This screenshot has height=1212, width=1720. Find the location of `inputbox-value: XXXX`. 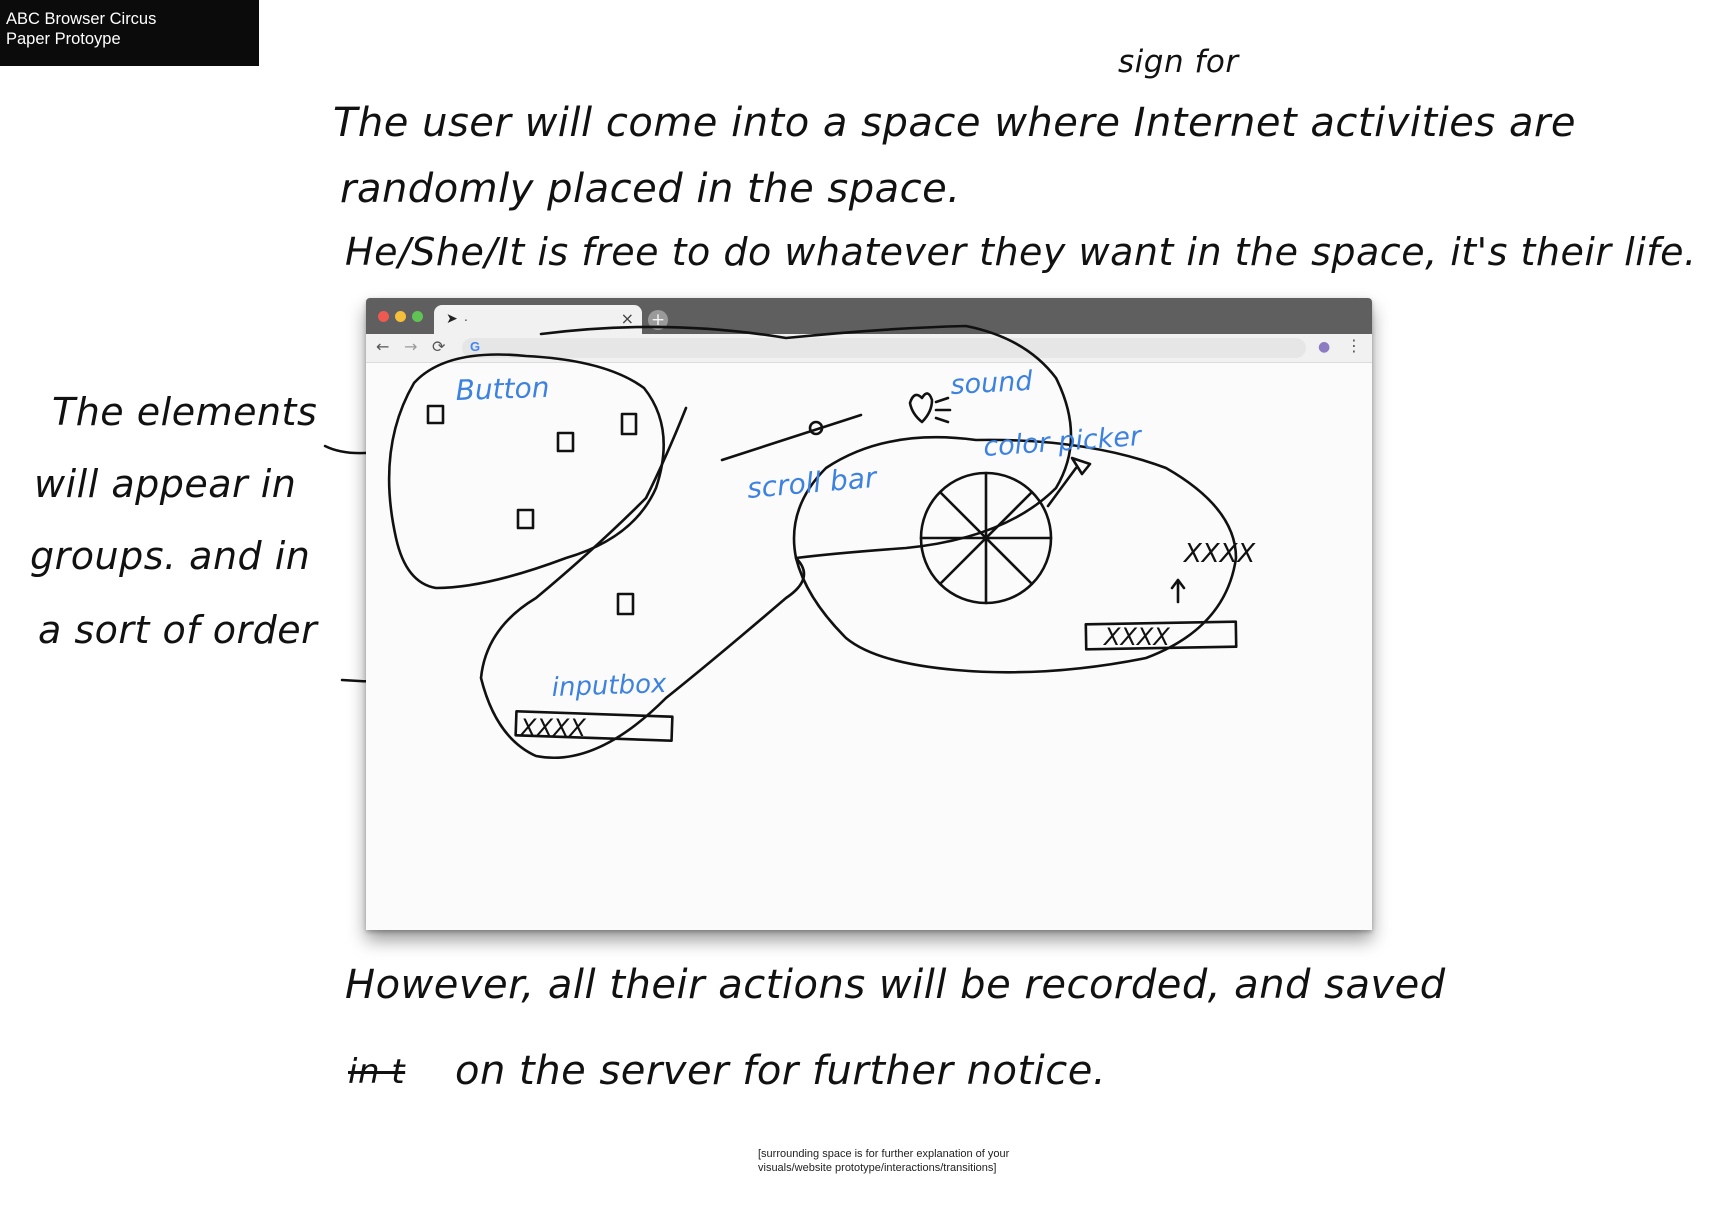

inputbox-value: XXXX is located at coordinates (552, 728).